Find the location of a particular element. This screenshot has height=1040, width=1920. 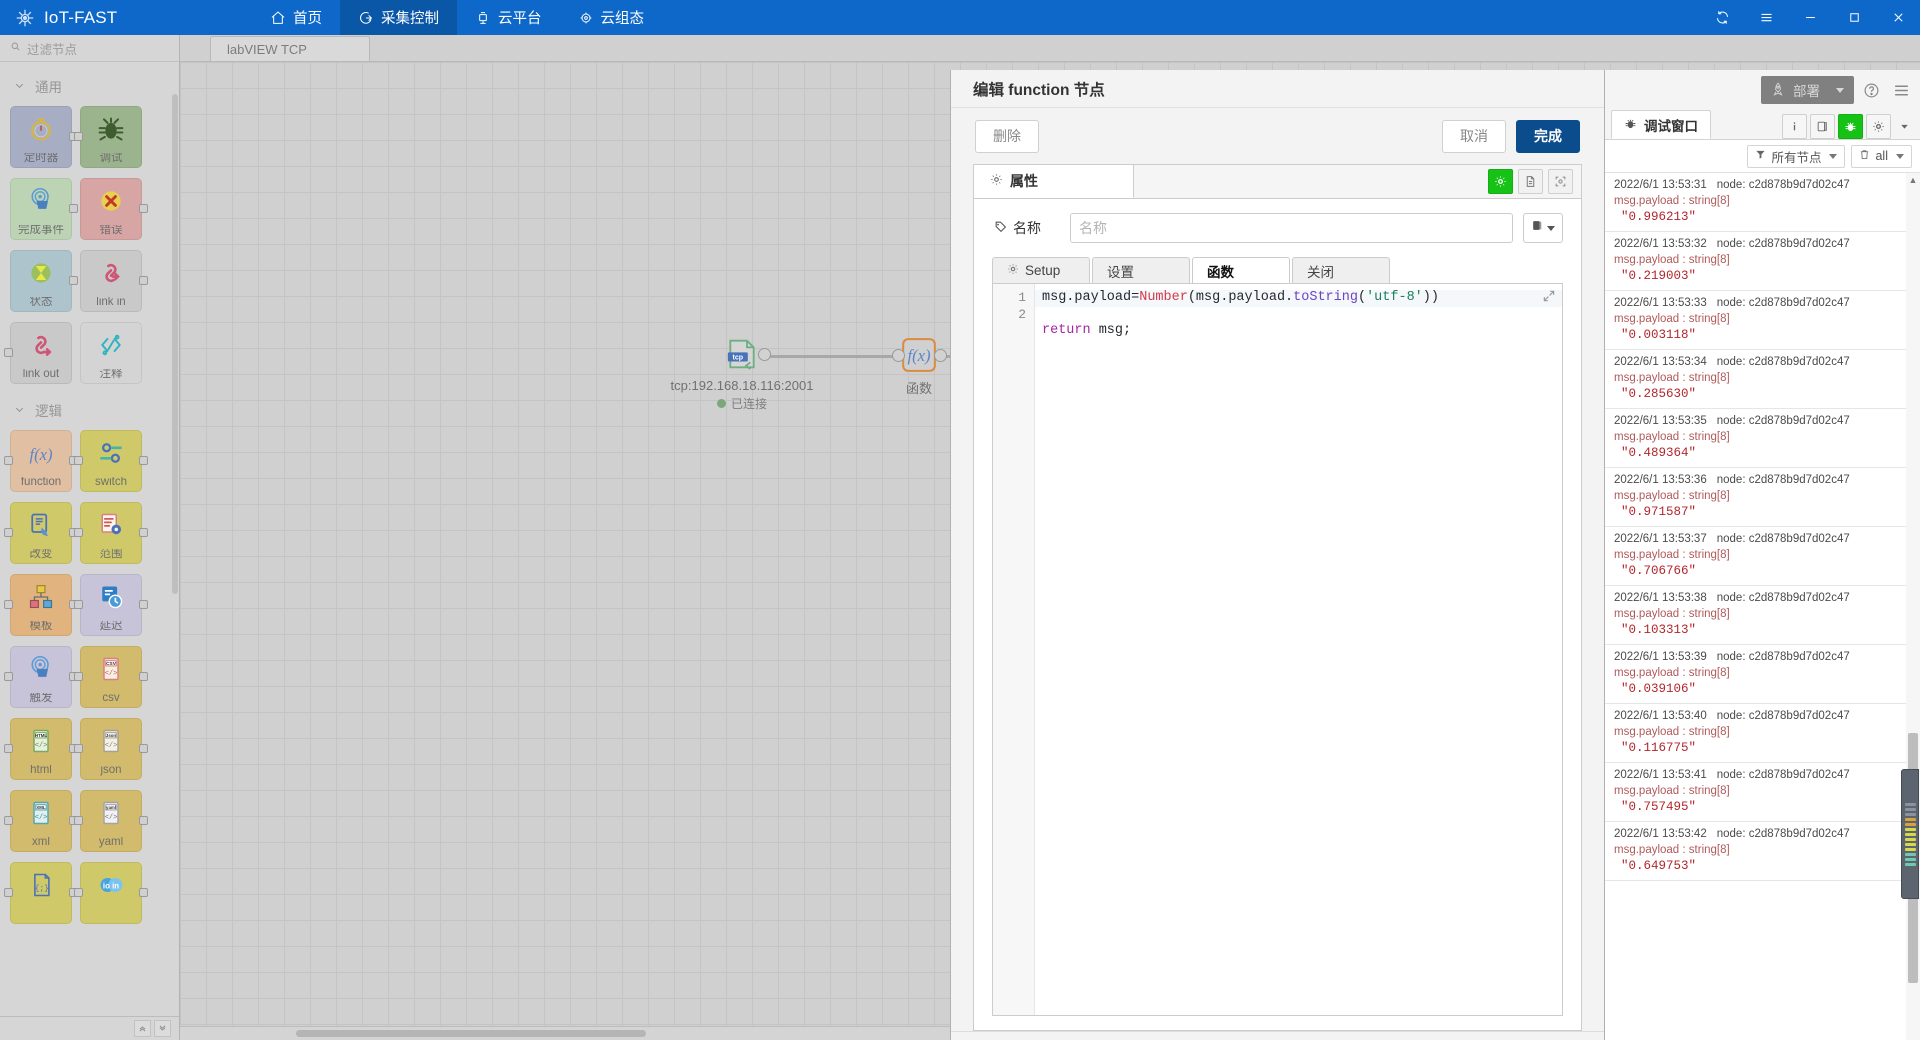

palette-scrollbar is located at coordinates (175, 344).